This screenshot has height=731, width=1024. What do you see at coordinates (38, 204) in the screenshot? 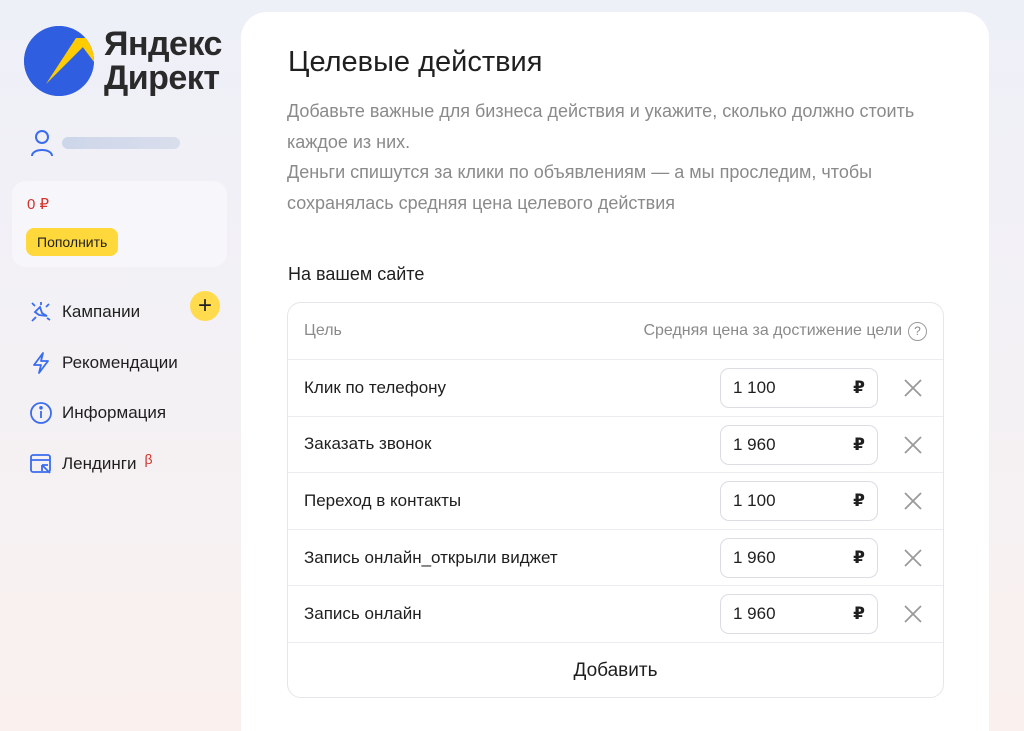
I see `balance-amount: 0 ₽` at bounding box center [38, 204].